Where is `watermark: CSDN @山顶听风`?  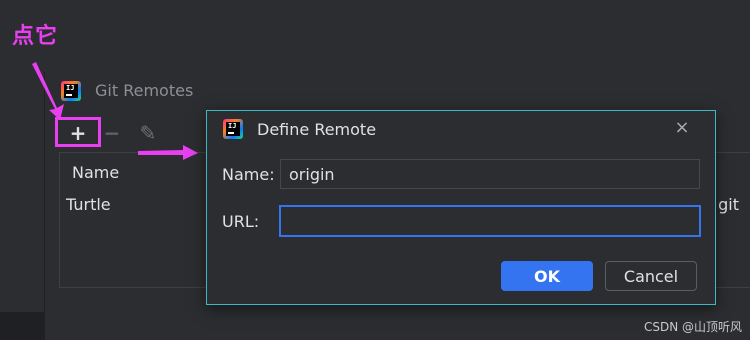
watermark: CSDN @山顶听风 is located at coordinates (692, 327).